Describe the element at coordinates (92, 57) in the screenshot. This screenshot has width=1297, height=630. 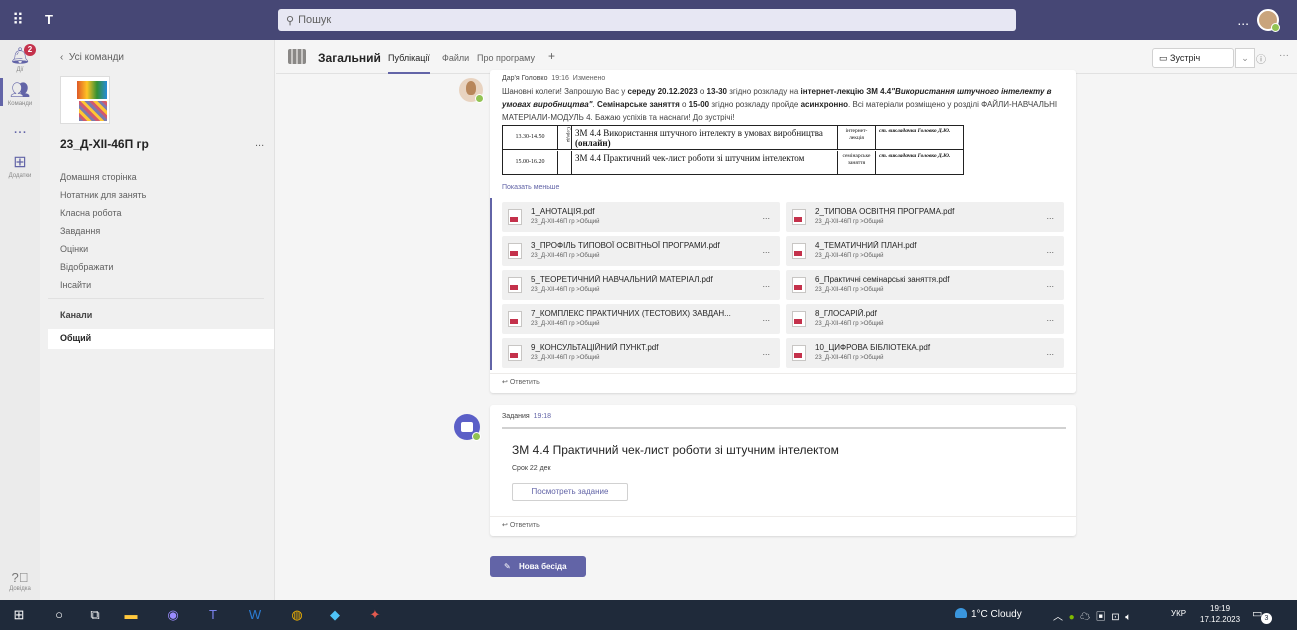
I see `back-to-teams-link: ‹ Усі команди` at that location.